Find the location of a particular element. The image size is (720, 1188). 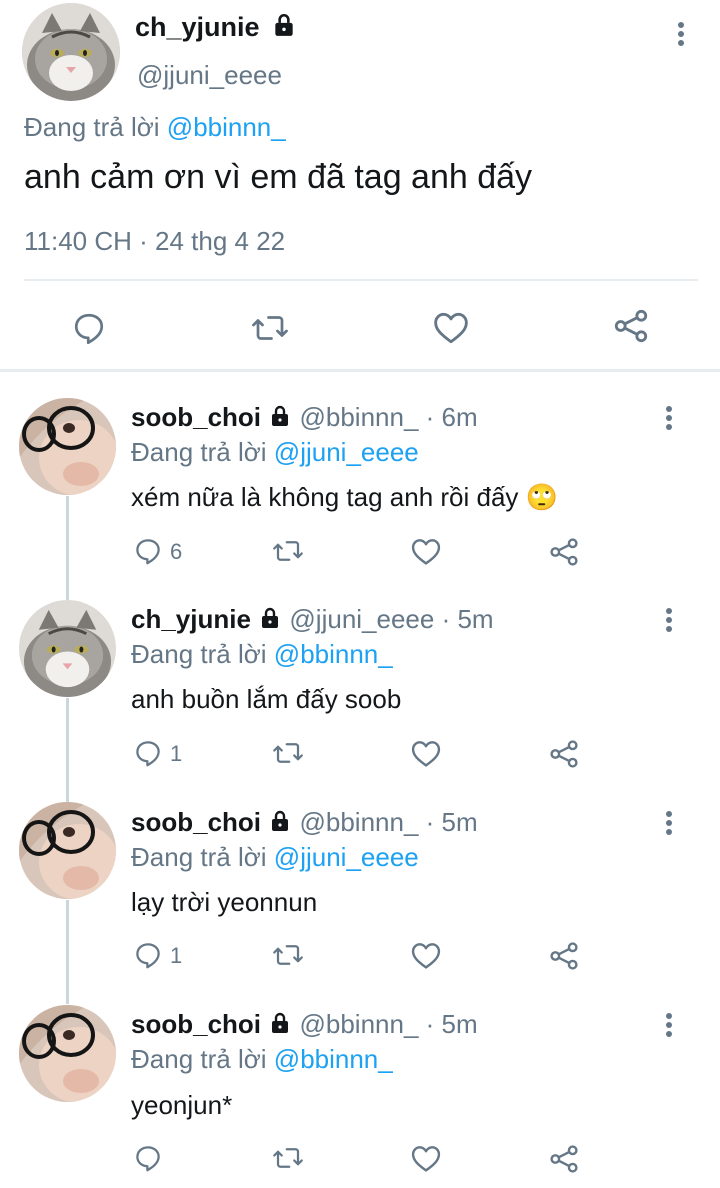

tweet-timestamp: 11:40 CH · 24 thg 4 22 is located at coordinates (154, 241).